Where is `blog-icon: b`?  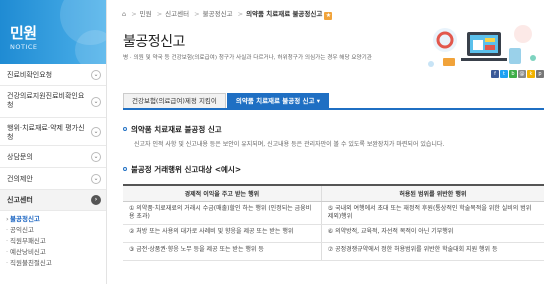
blog-icon: b is located at coordinates (513, 74).